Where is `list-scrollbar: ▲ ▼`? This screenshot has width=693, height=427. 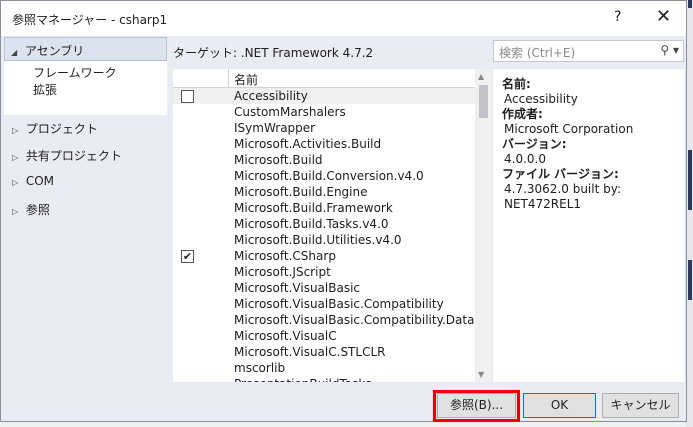
list-scrollbar: ▲ ▼ is located at coordinates (483, 225).